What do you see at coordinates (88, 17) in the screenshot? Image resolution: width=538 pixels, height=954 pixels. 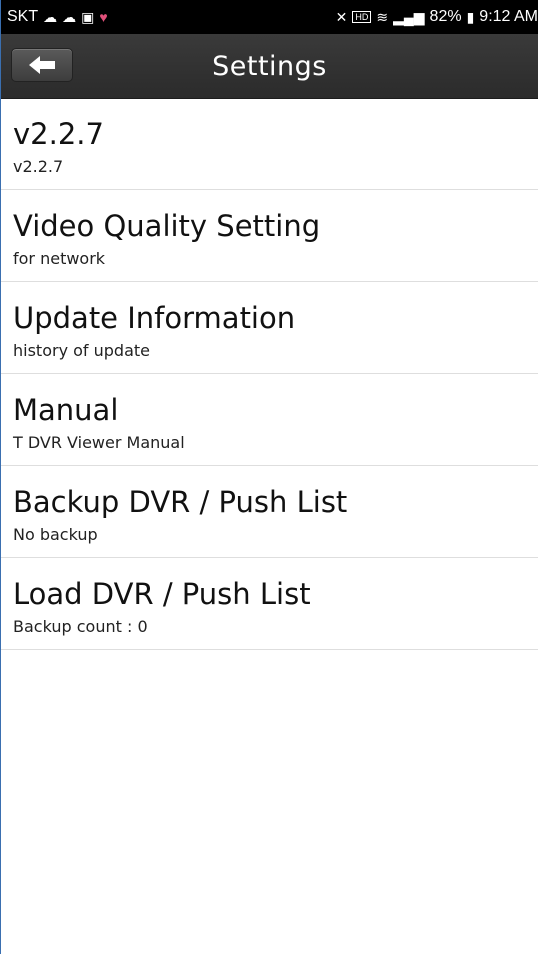 I see `image-icon: ▣` at bounding box center [88, 17].